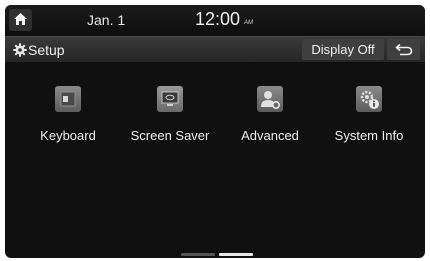 Image resolution: width=430 pixels, height=261 pixels. I want to click on display-off-button: Display Off, so click(343, 49).